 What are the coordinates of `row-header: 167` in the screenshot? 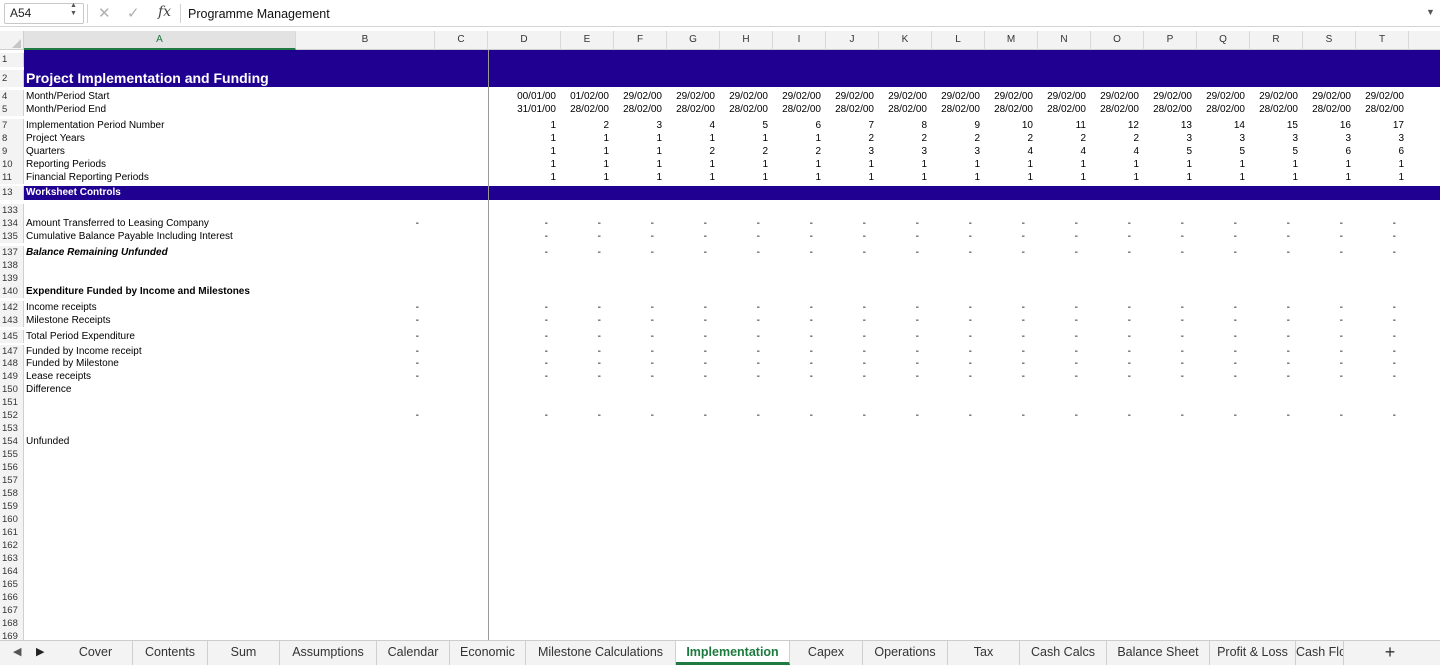 It's located at (12, 610).